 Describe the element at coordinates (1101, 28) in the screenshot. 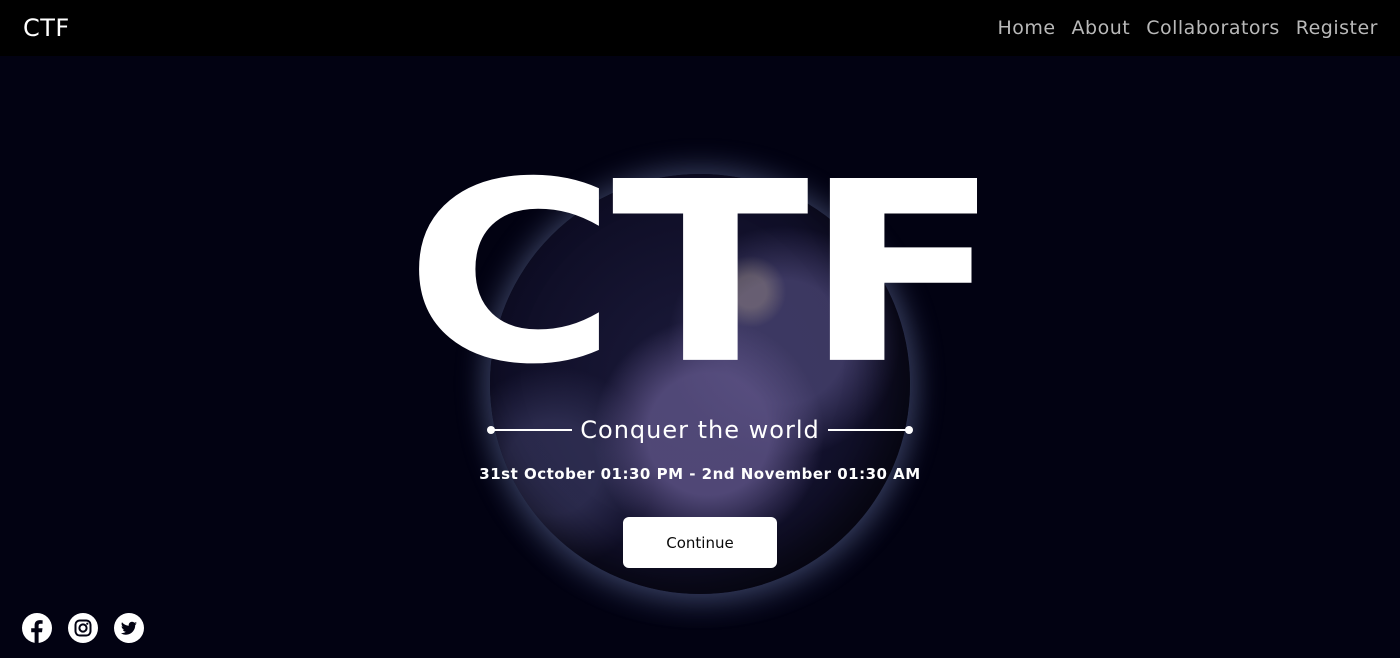

I see `nav-link-about: About` at that location.